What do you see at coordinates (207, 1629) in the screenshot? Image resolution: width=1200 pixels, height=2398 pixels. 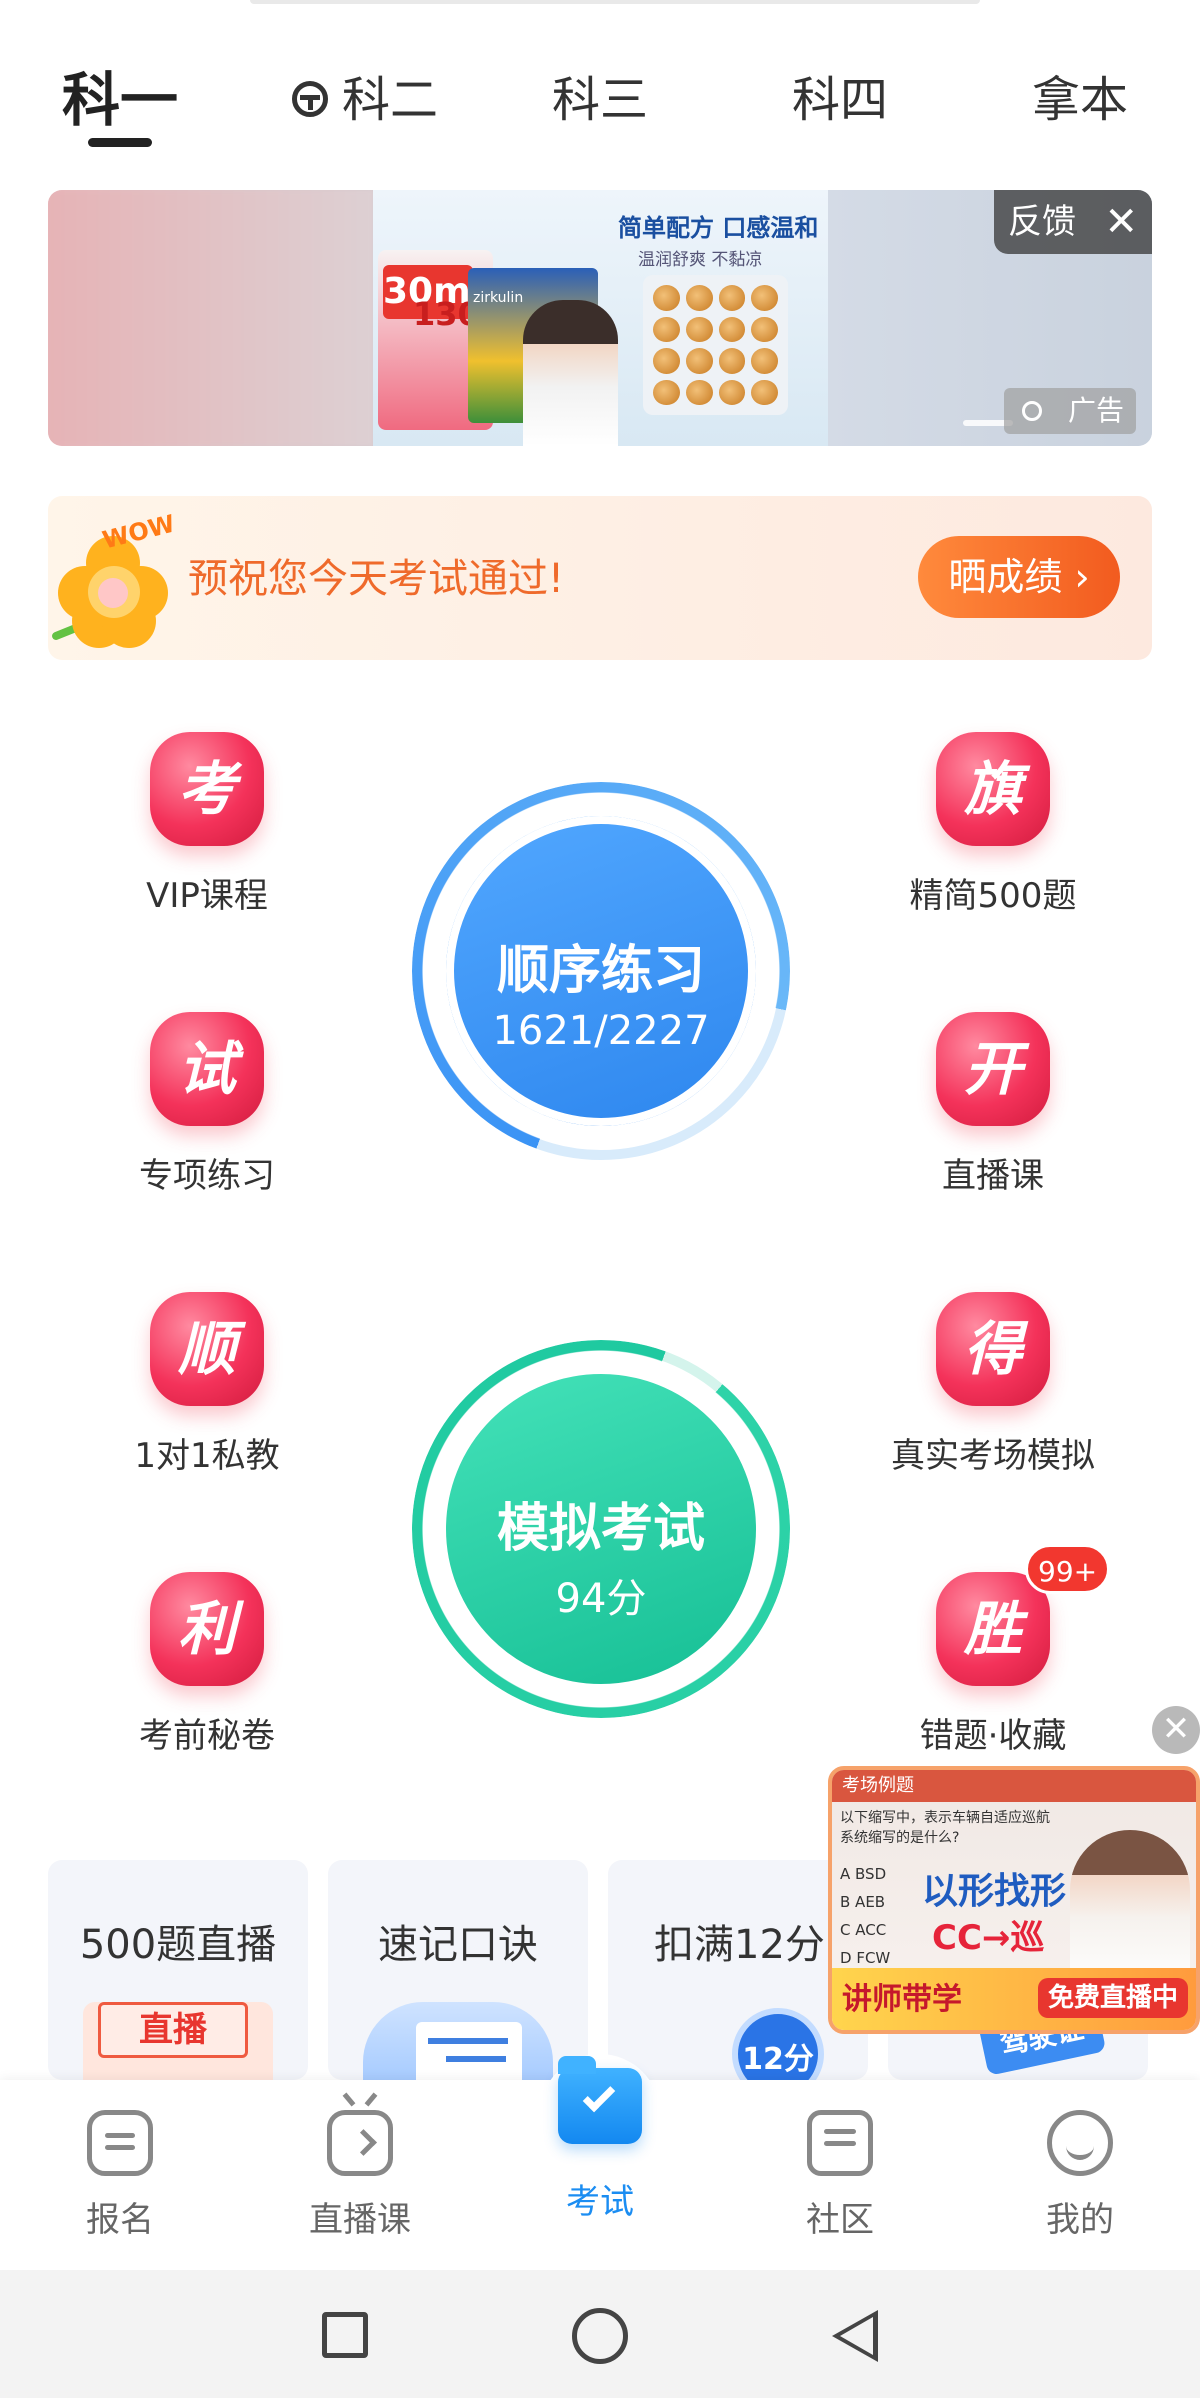 I see `success-glyph-icon: 利` at bounding box center [207, 1629].